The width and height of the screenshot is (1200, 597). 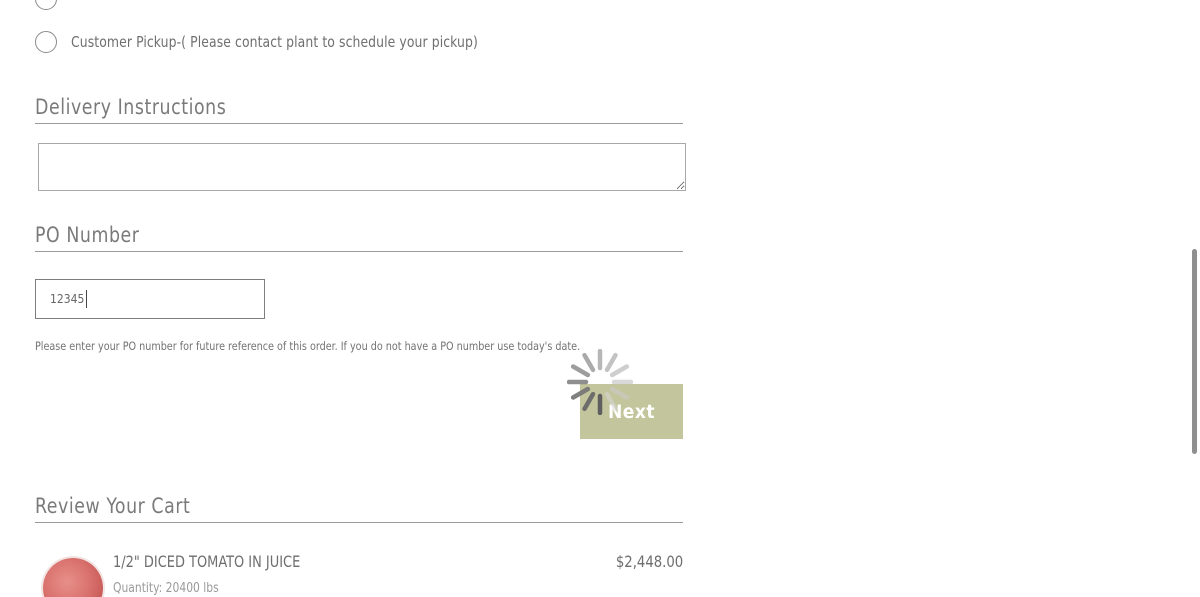 I want to click on product-image, so click(x=73, y=577).